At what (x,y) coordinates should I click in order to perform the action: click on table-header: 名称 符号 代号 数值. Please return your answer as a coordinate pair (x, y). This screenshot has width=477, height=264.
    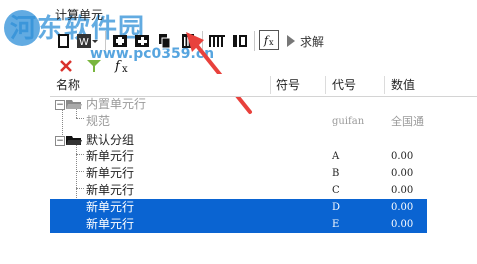
    Looking at the image, I should click on (263, 85).